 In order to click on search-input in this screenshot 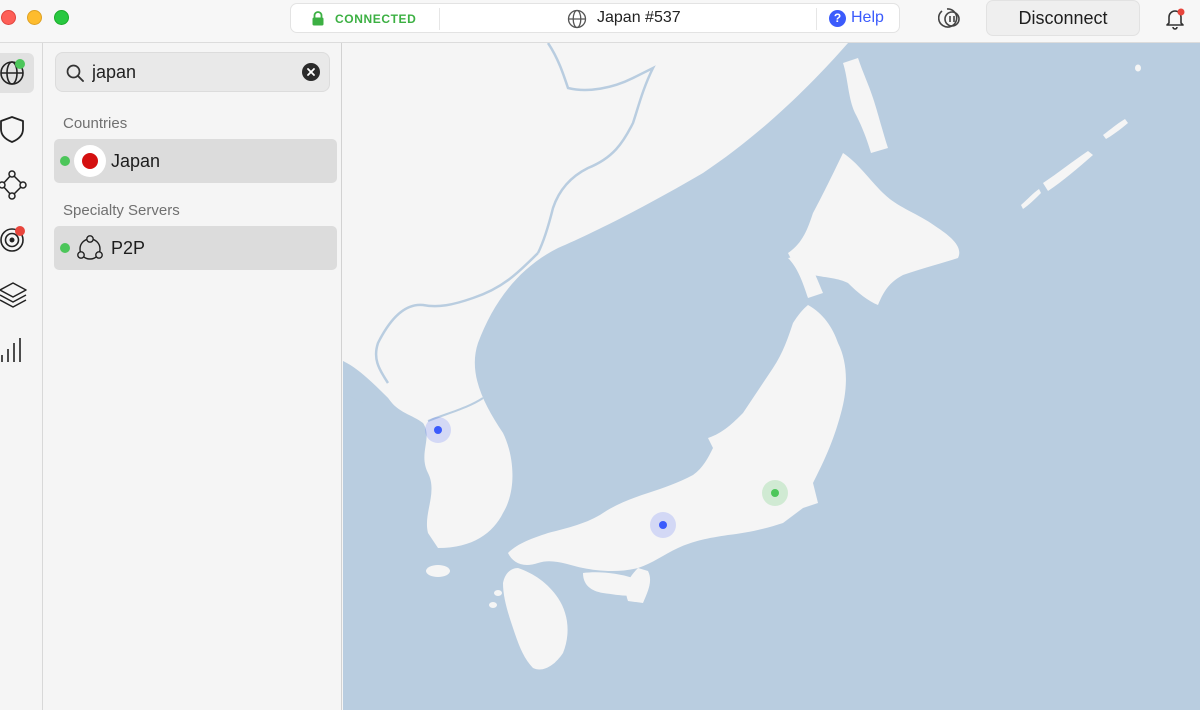, I will do `click(192, 72)`.